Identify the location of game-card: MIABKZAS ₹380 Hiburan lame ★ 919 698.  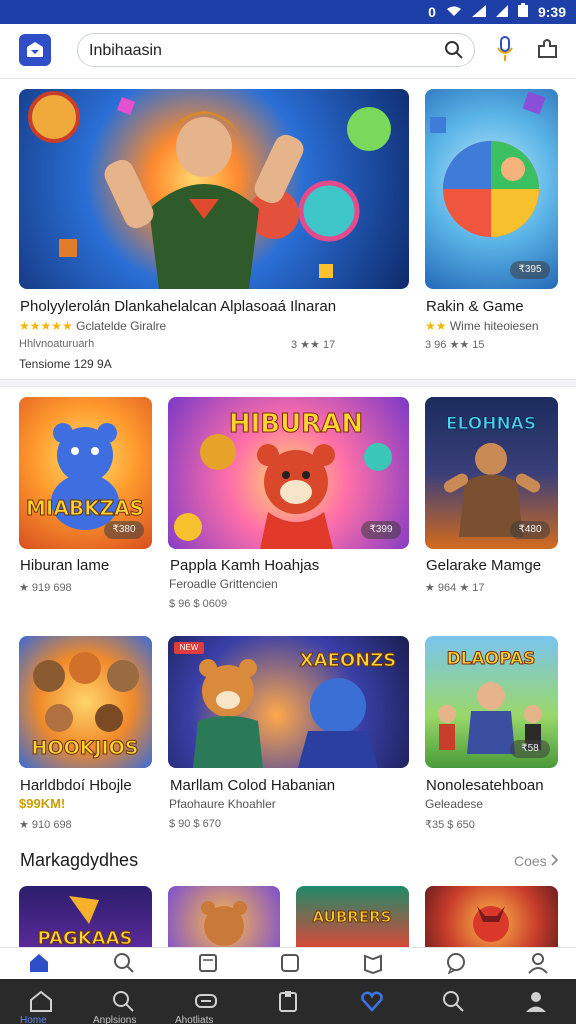
(85, 502).